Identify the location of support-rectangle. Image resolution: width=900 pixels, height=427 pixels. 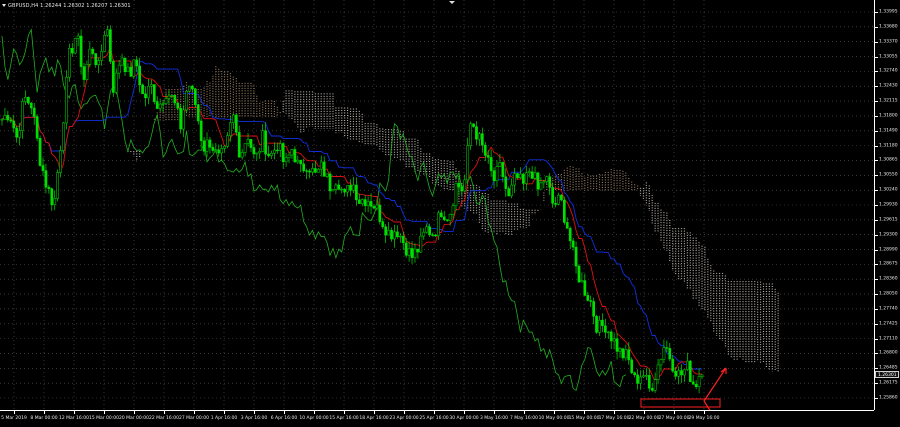
(680, 403).